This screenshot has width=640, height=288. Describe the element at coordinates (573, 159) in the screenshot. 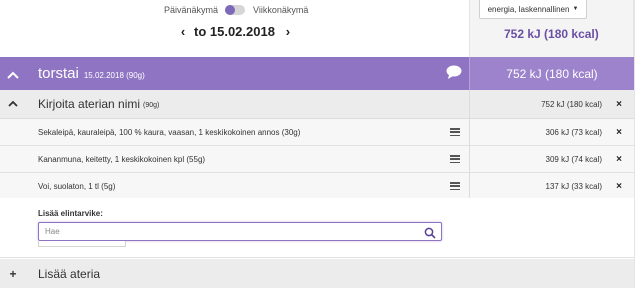

I see `food-energy: 309 kJ (74 kcal)` at that location.